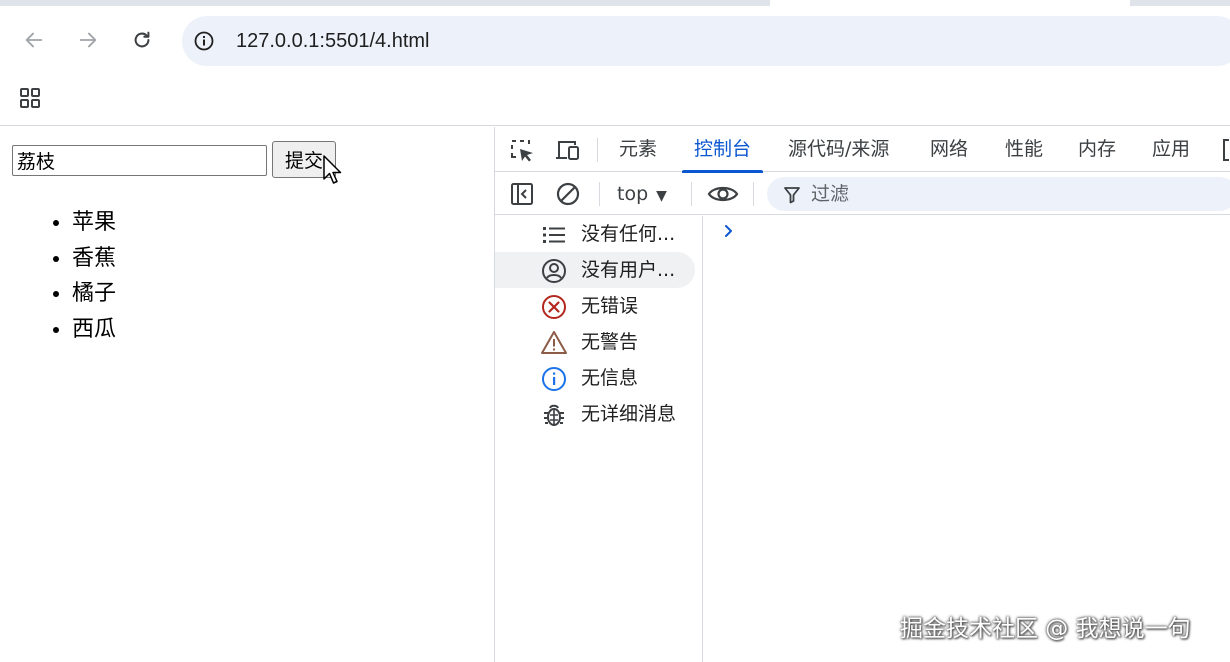  Describe the element at coordinates (94, 223) in the screenshot. I see `list-item: 苹果` at that location.